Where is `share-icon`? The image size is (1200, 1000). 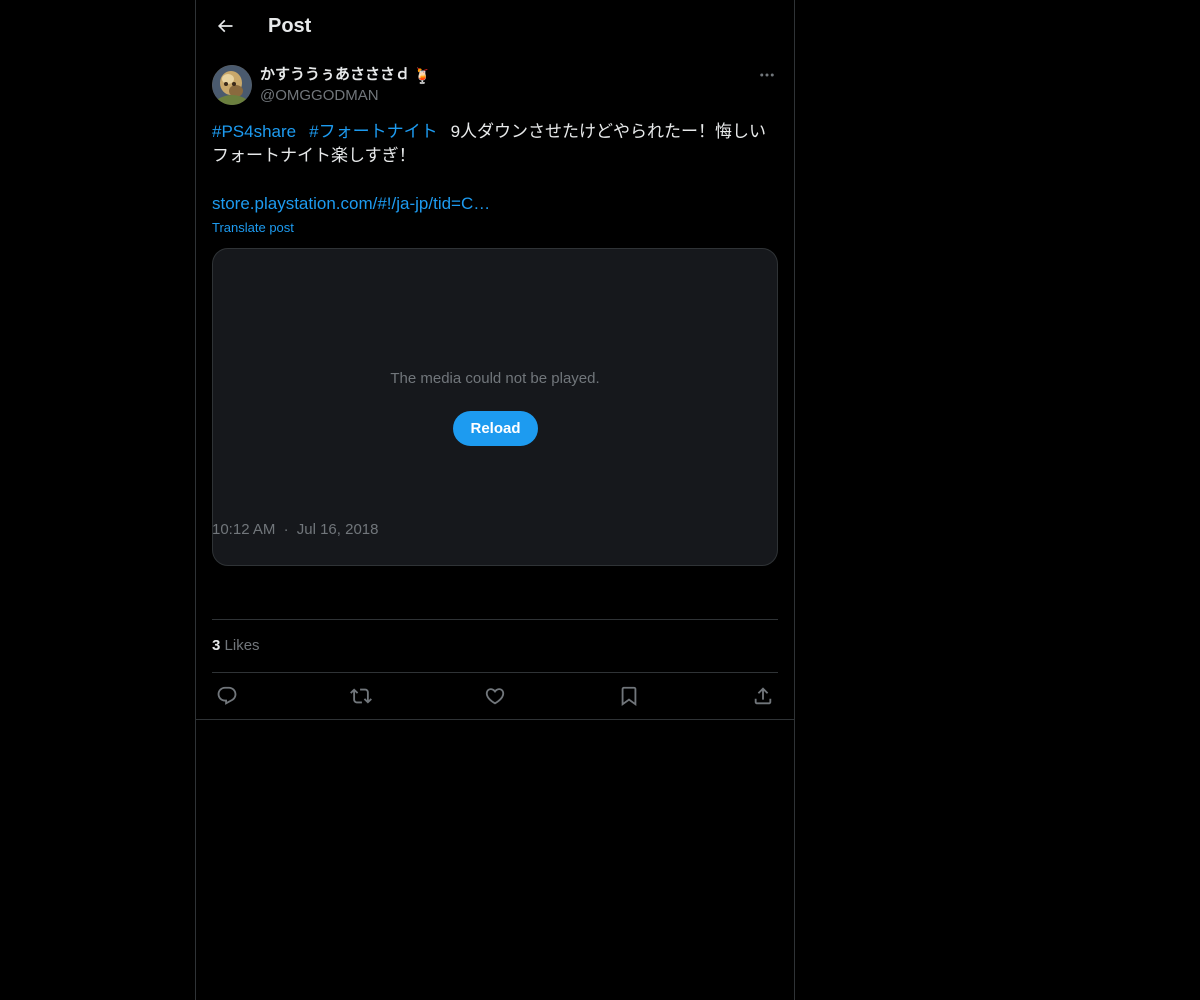 share-icon is located at coordinates (763, 696).